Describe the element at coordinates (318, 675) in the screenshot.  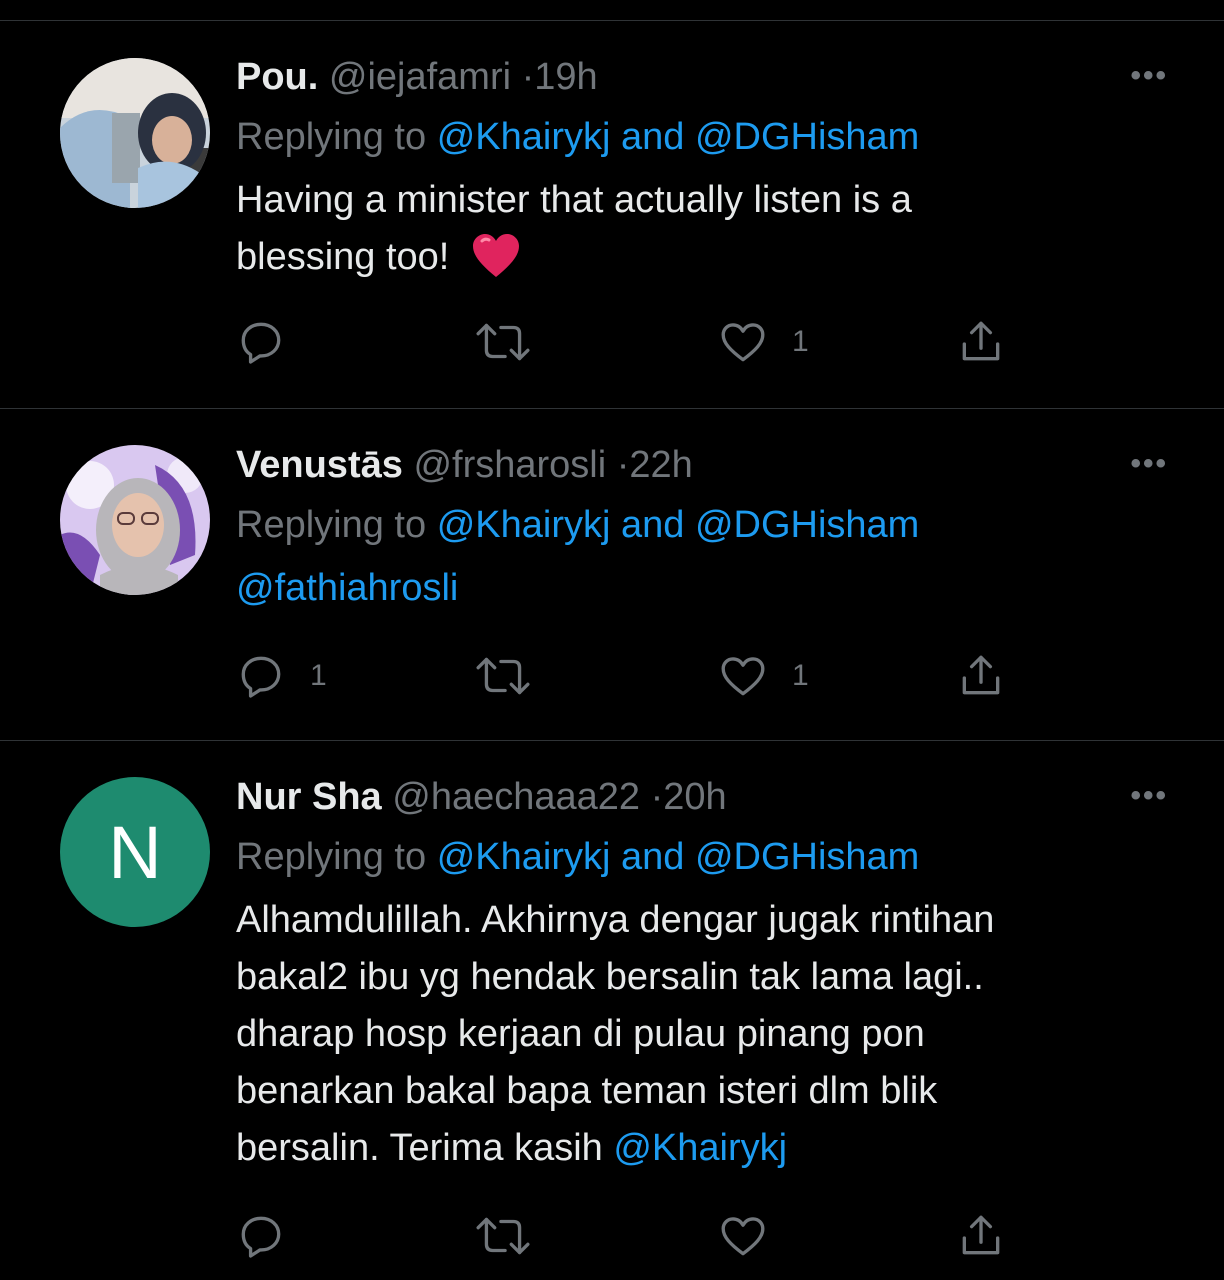
I see `reply-count: 1` at that location.